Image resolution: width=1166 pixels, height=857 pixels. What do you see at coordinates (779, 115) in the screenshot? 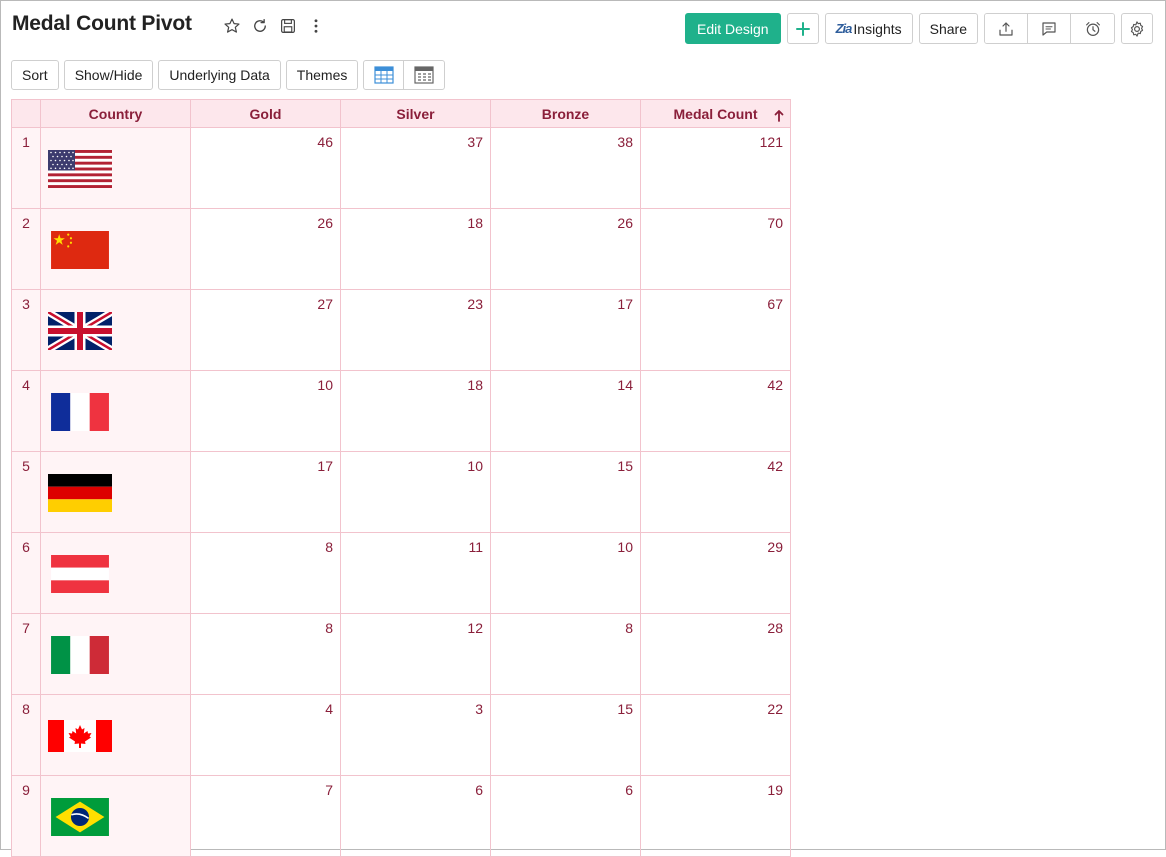
I see `sort-ascending-icon` at bounding box center [779, 115].